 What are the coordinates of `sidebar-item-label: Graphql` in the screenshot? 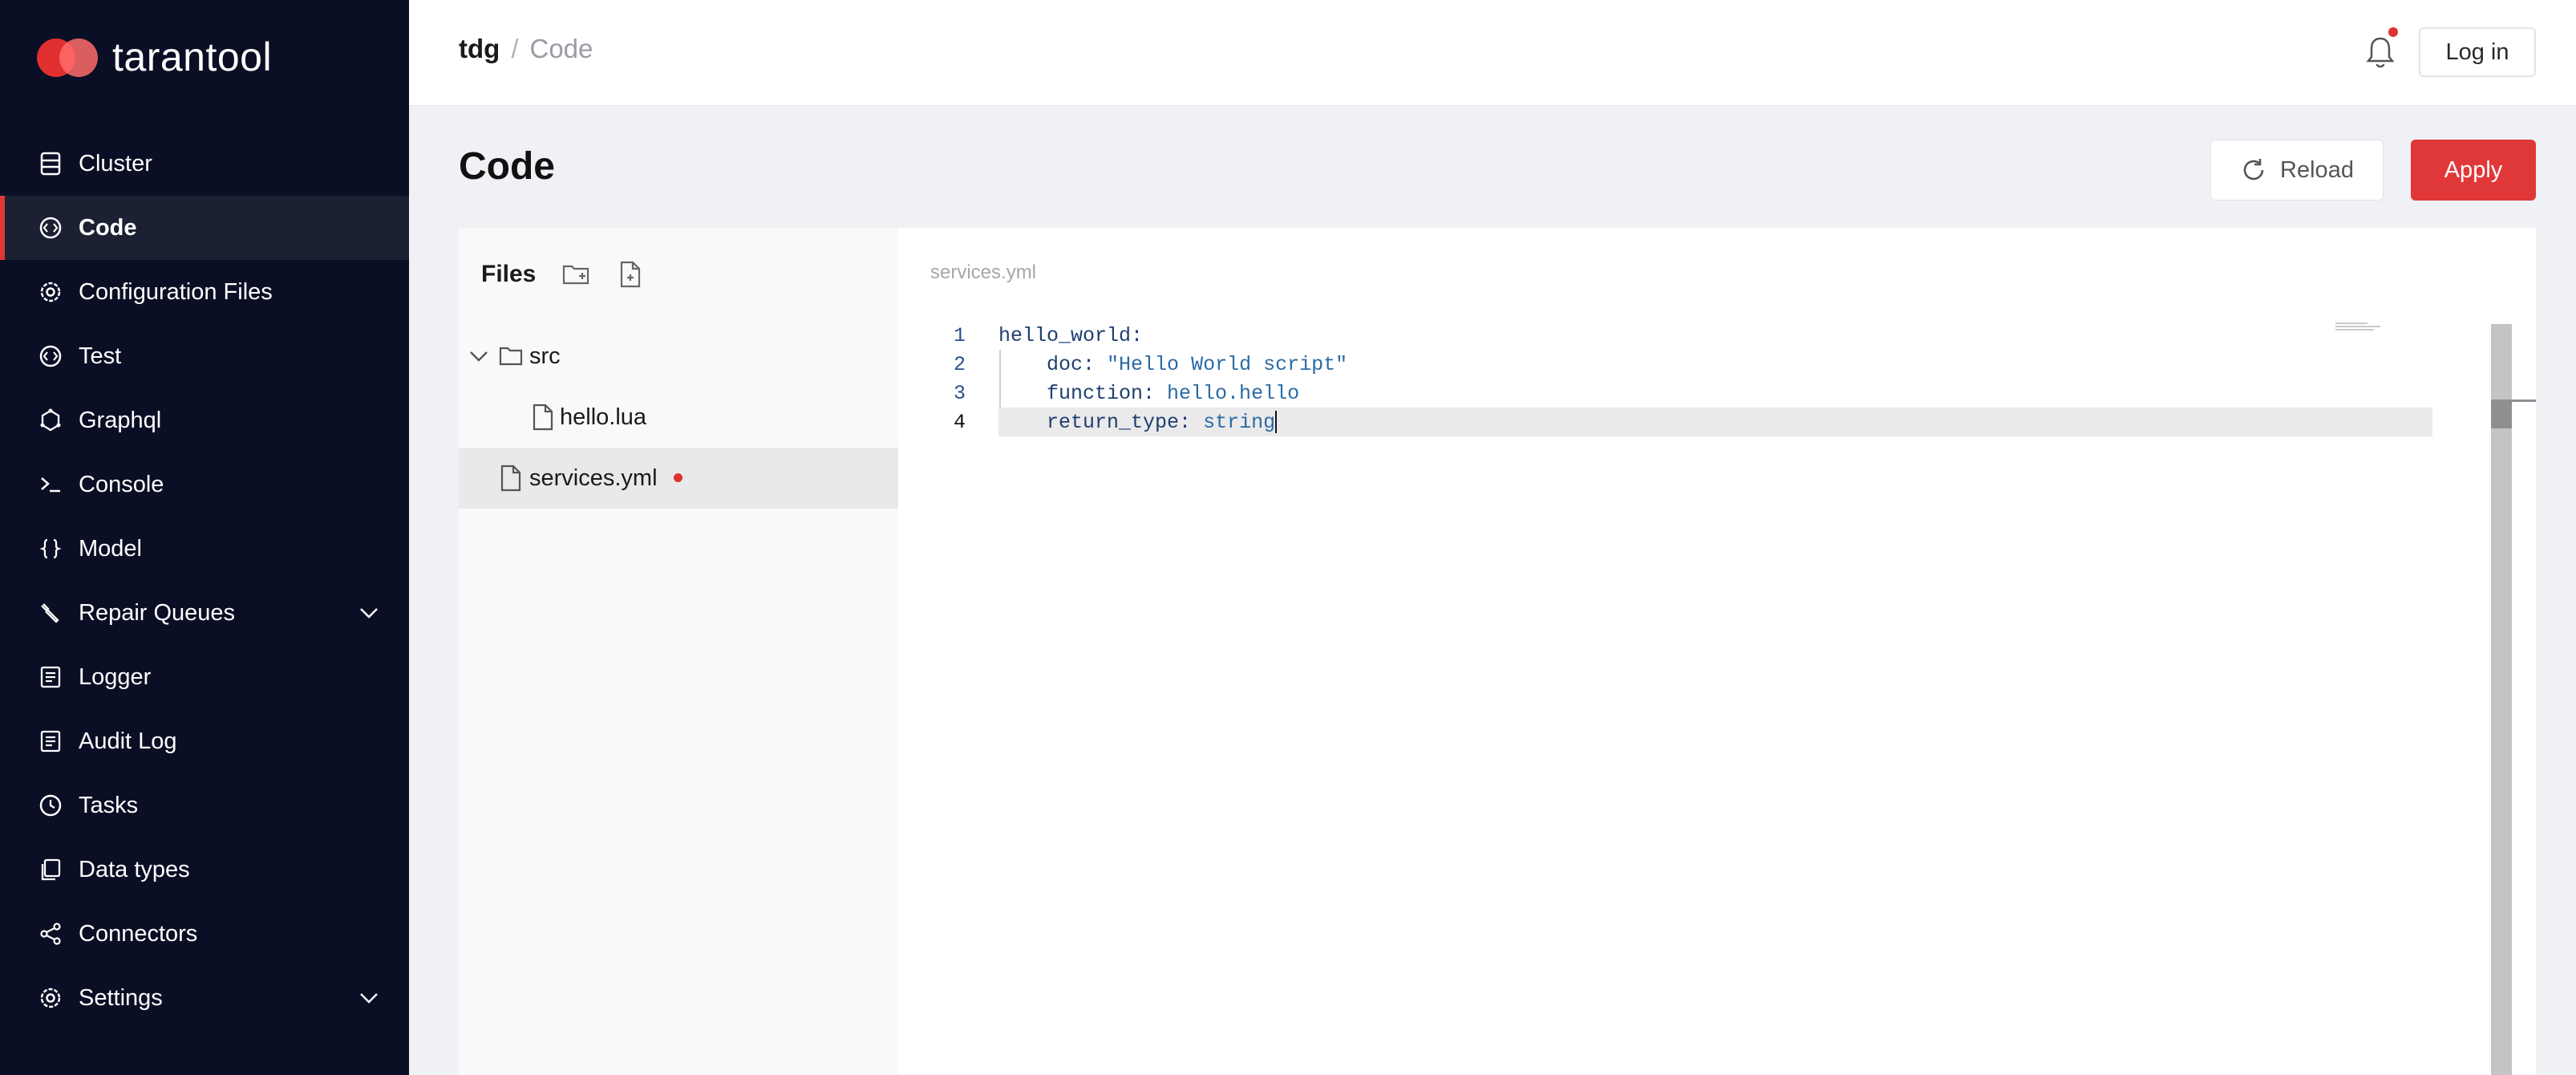 It's located at (120, 420).